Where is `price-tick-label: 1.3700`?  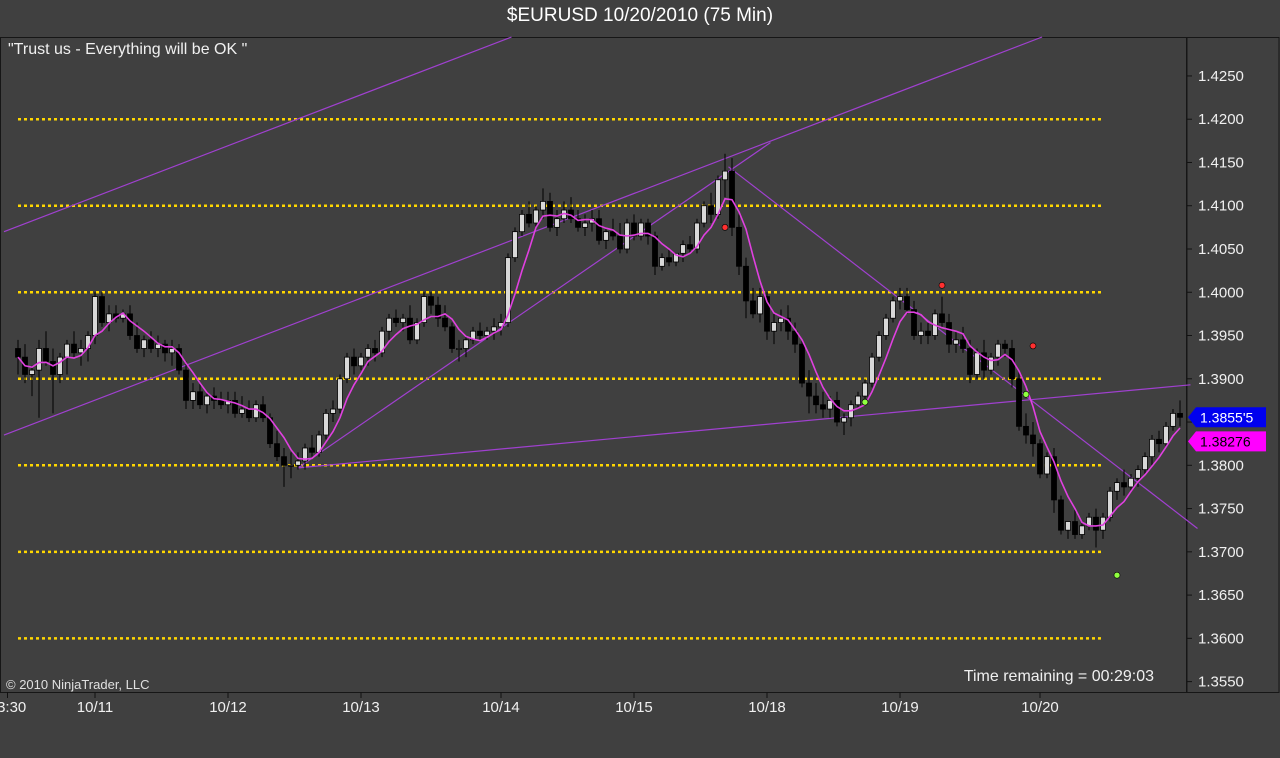
price-tick-label: 1.3700 is located at coordinates (1221, 552).